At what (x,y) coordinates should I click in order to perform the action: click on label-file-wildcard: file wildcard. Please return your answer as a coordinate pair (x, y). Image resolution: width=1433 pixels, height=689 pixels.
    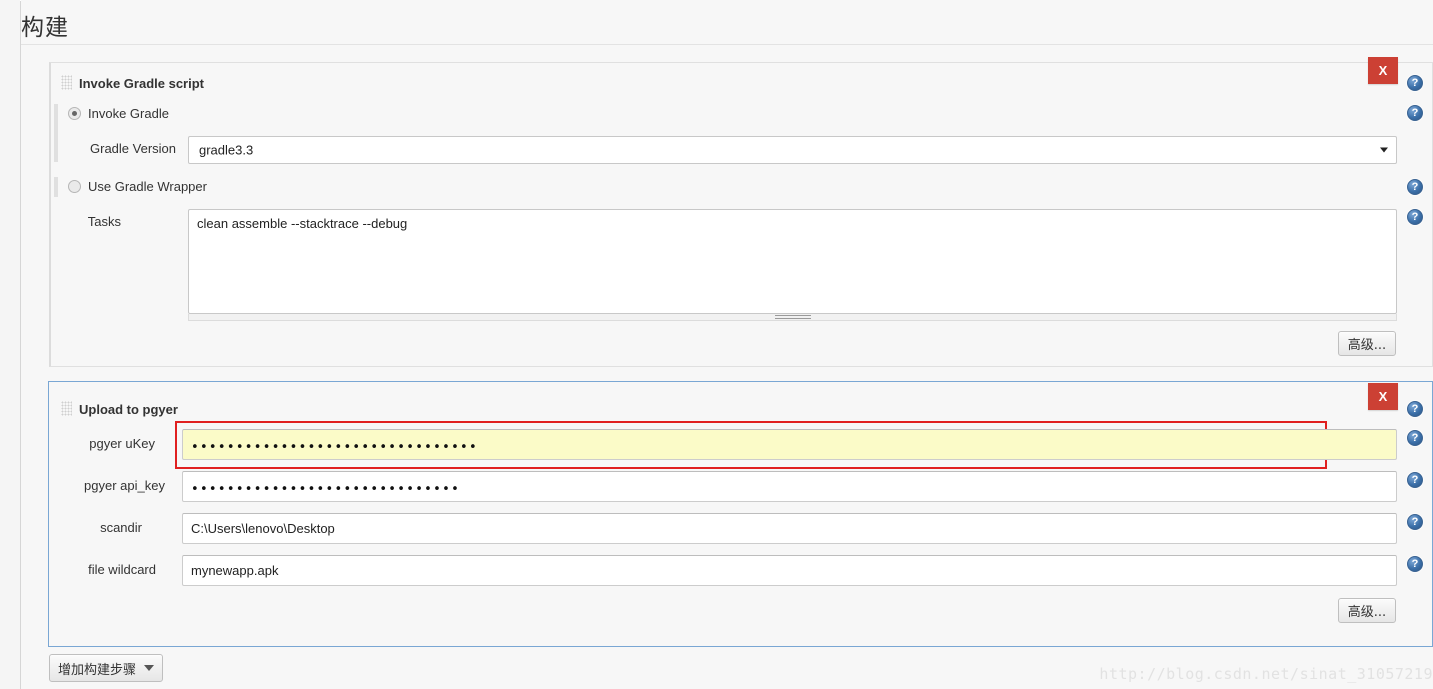
    Looking at the image, I should click on (122, 569).